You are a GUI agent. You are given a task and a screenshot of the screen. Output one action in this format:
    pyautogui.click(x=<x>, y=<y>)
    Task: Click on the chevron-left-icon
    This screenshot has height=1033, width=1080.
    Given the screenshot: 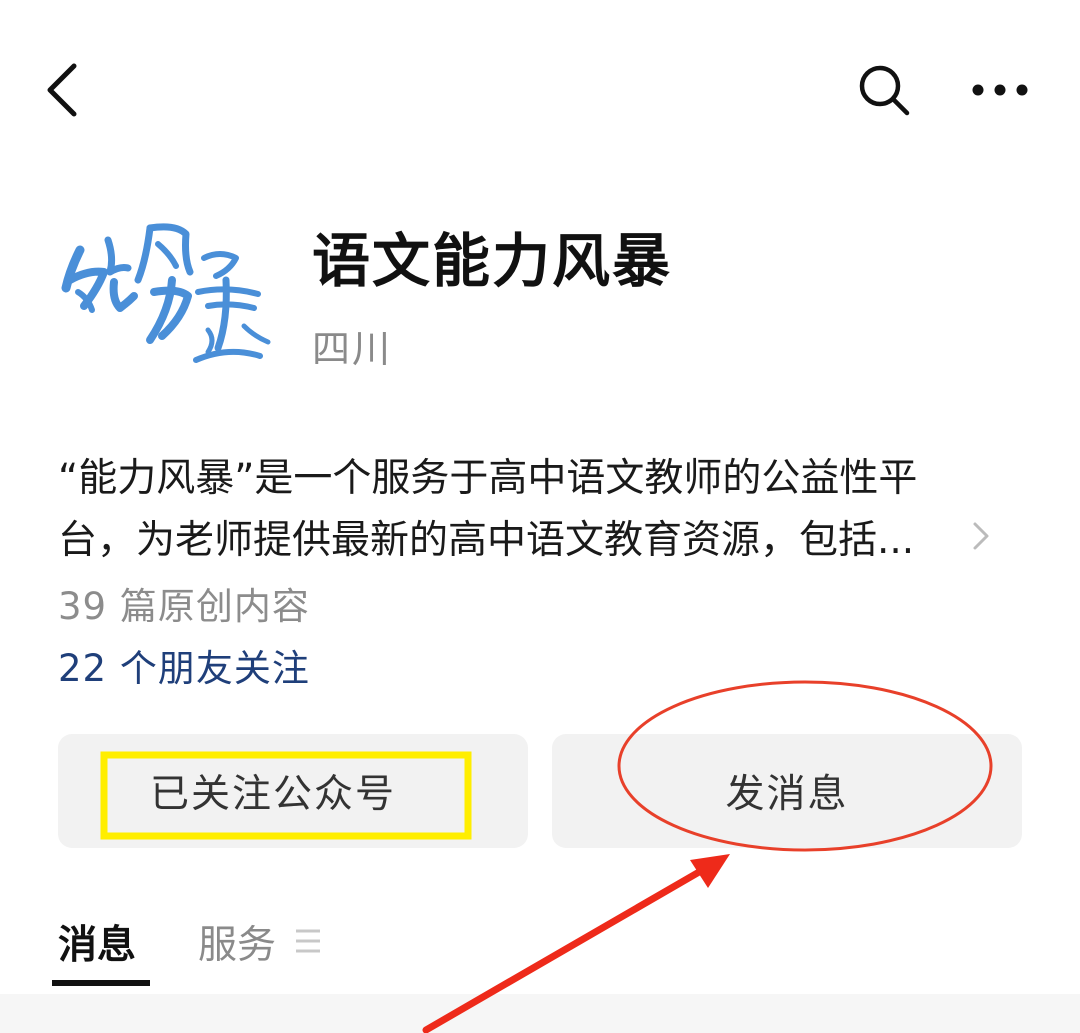 What is the action you would take?
    pyautogui.click(x=62, y=90)
    